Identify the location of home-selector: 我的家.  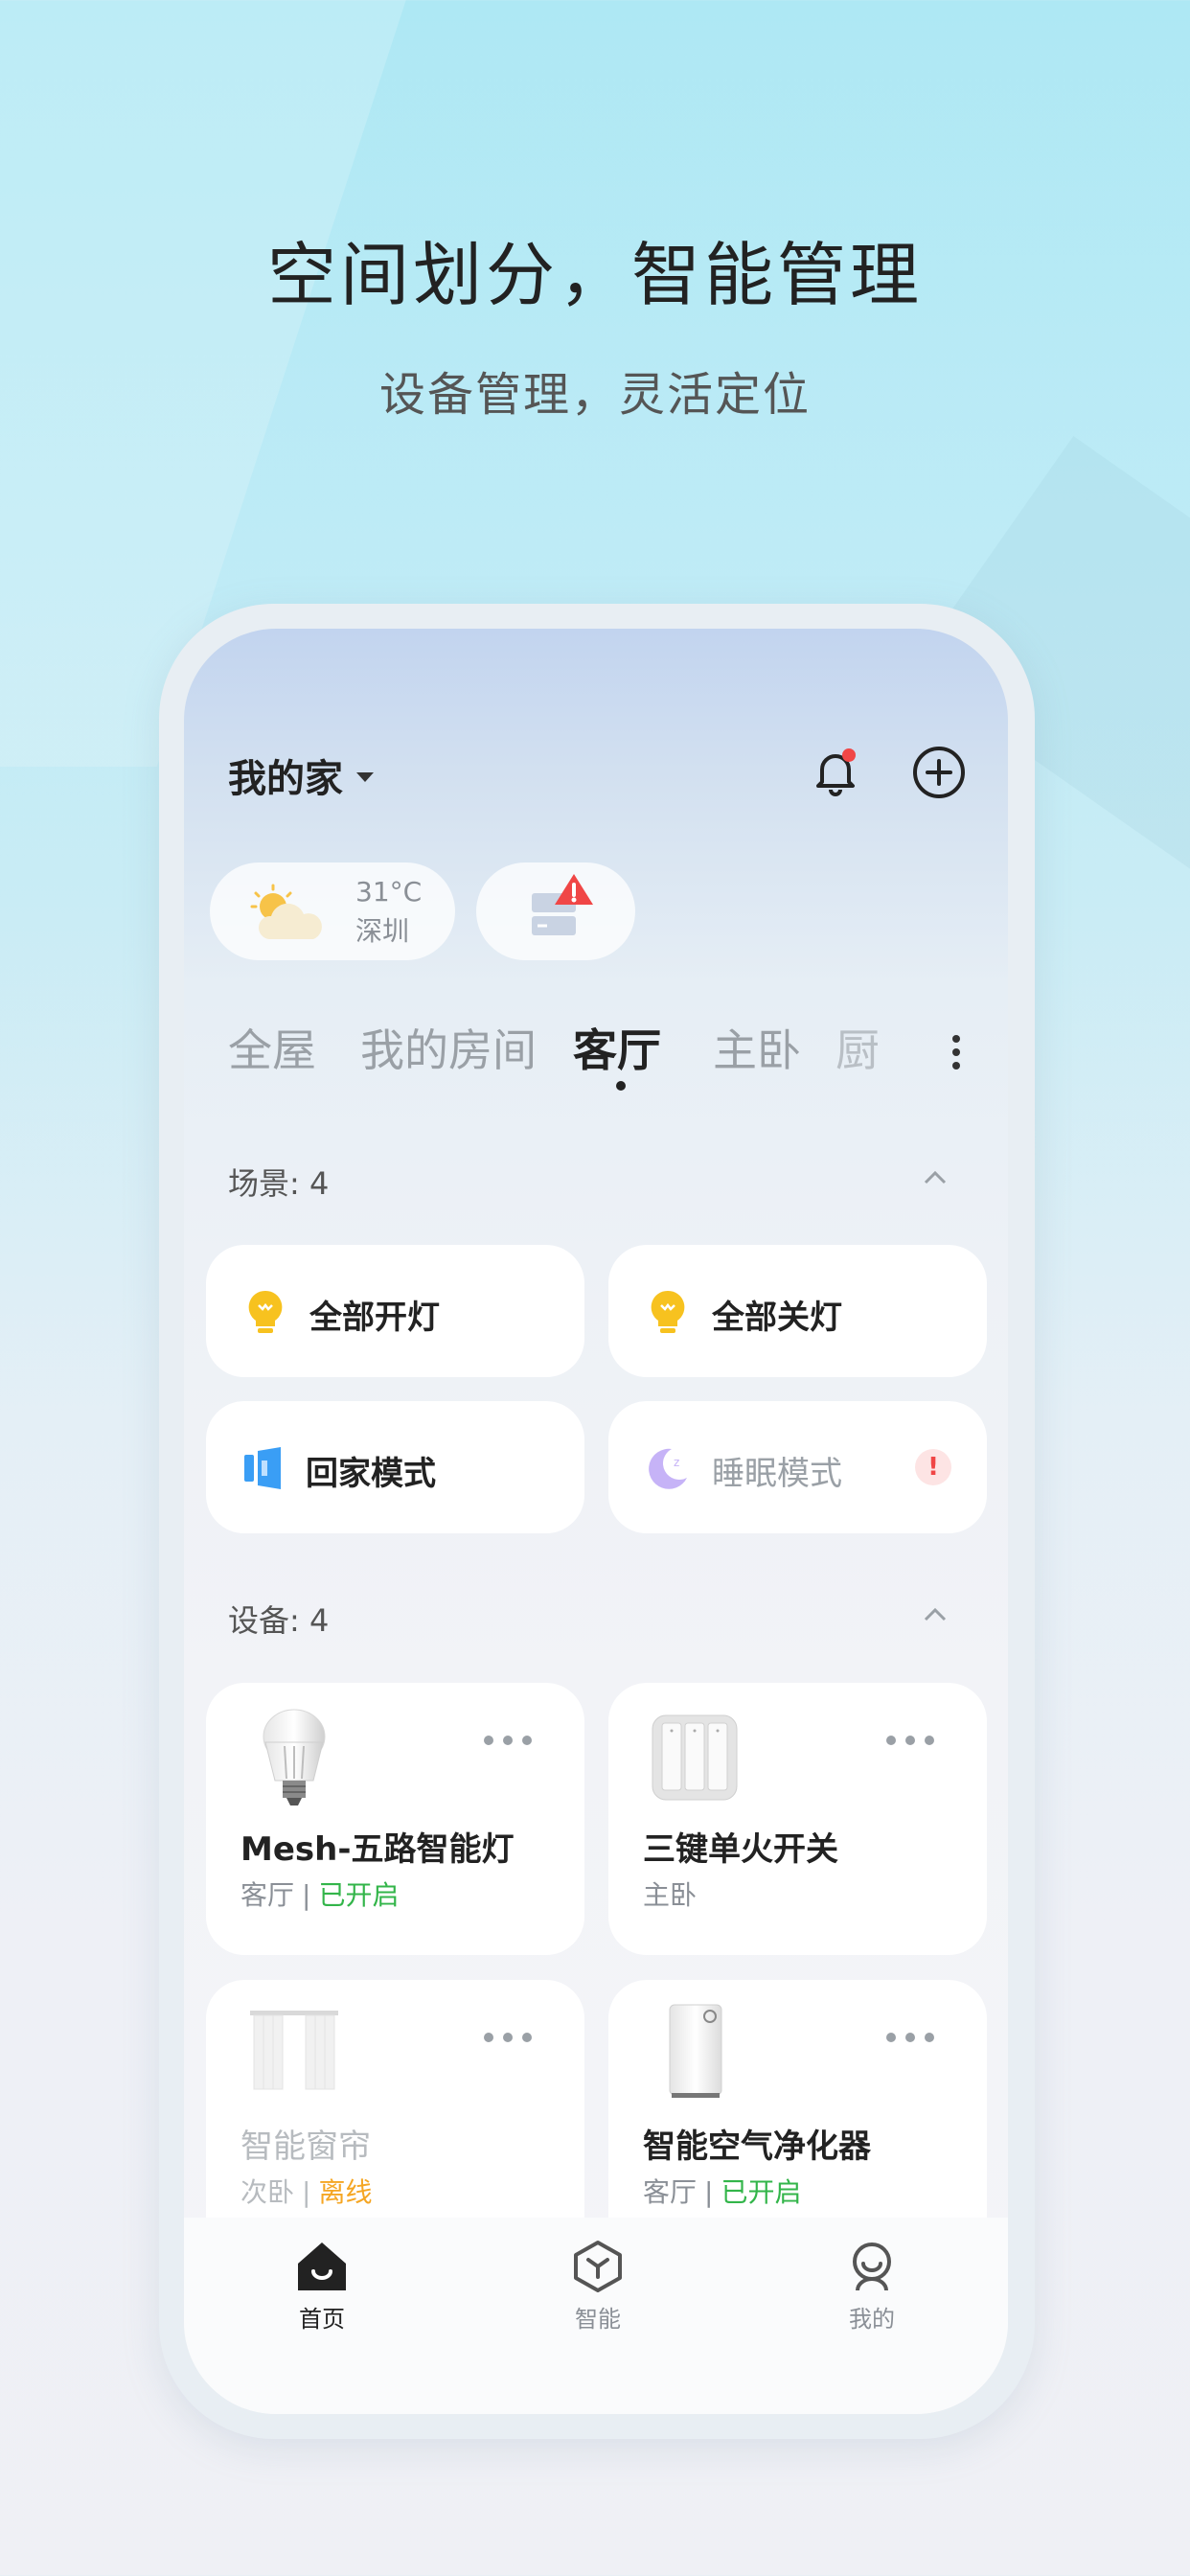
(301, 775).